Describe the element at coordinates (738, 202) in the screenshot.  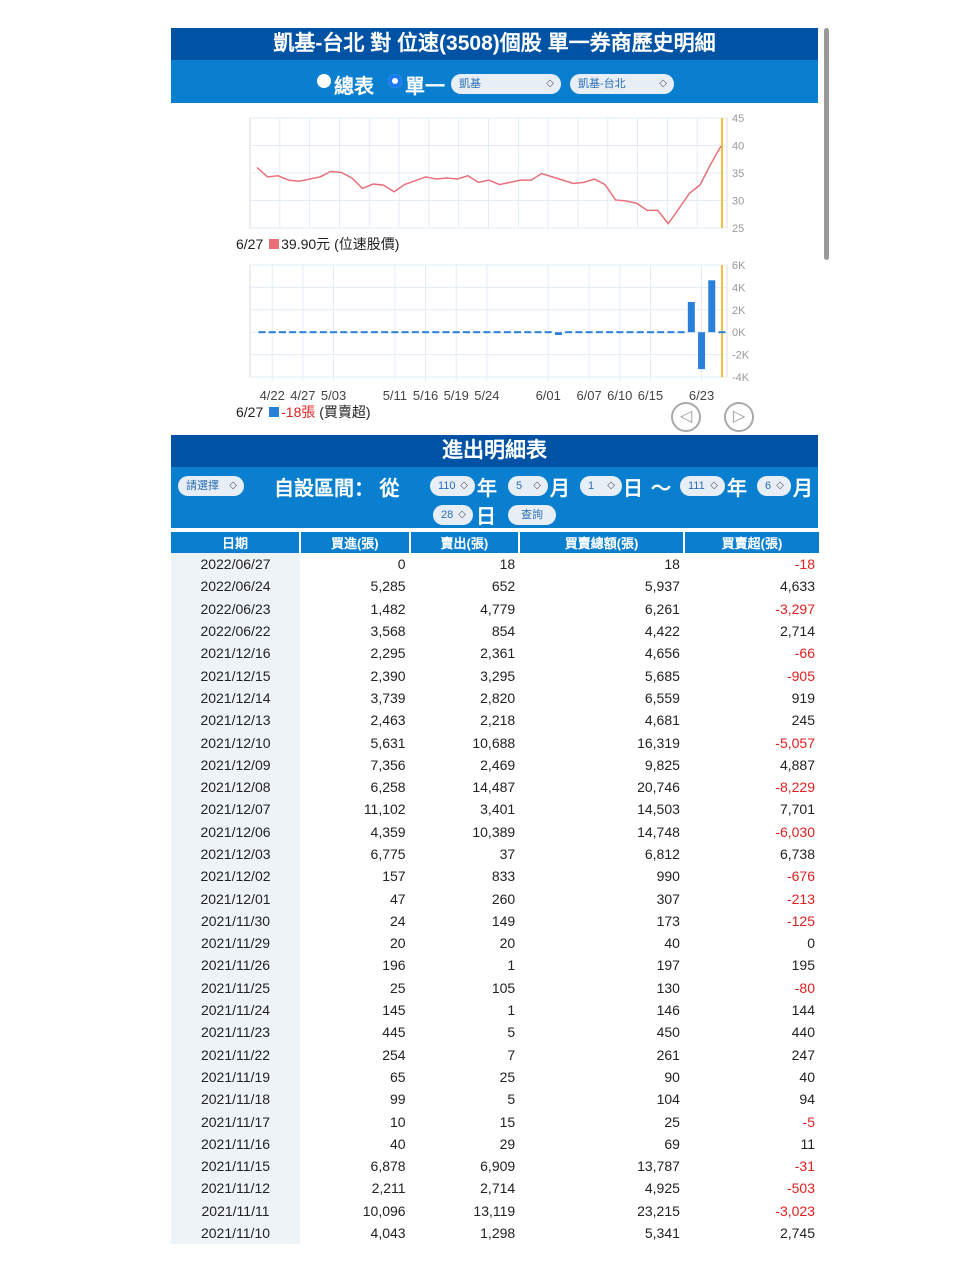
I see `y-tick-label: 30` at that location.